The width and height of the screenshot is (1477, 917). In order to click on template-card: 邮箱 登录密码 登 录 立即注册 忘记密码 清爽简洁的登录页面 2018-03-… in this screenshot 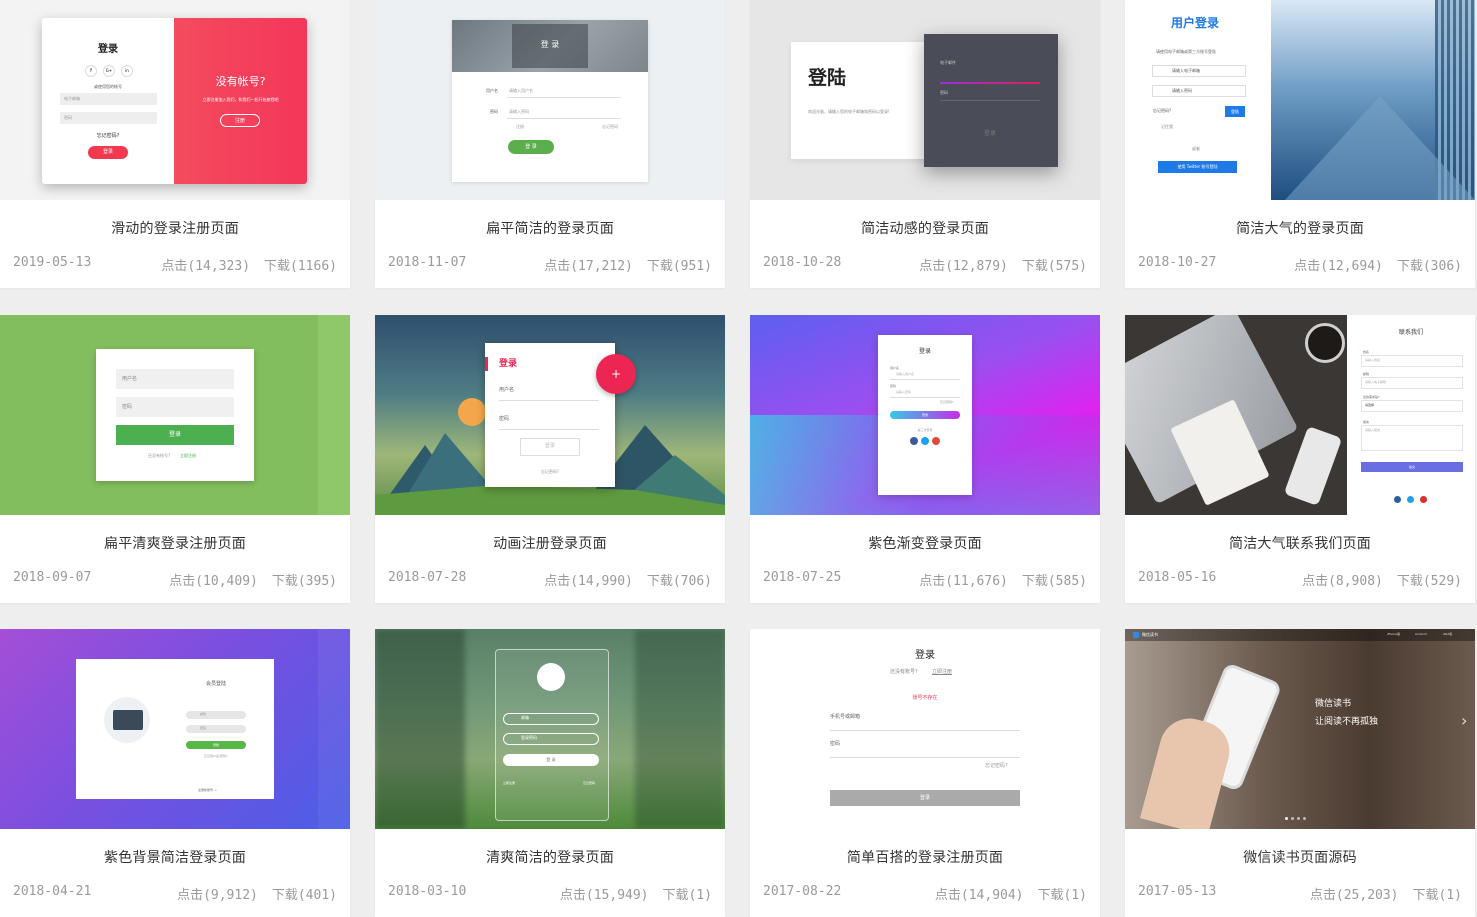, I will do `click(550, 773)`.